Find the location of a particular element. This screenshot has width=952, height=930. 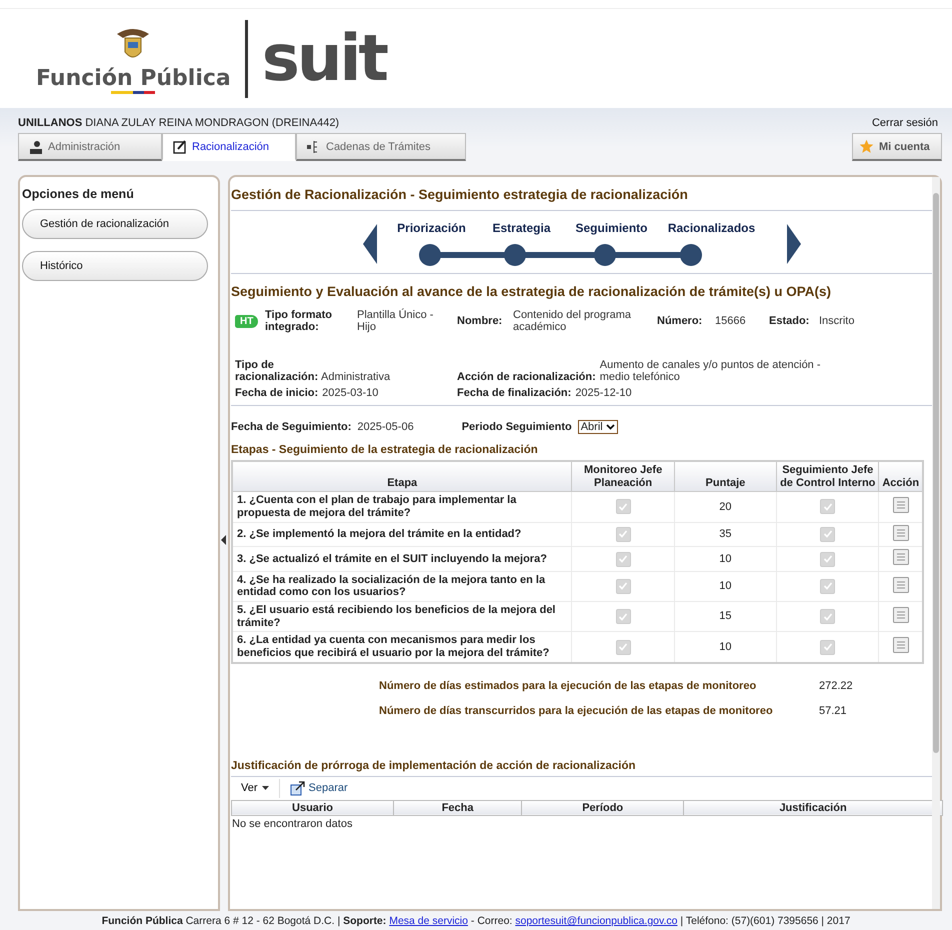

detach-icon is located at coordinates (297, 788).